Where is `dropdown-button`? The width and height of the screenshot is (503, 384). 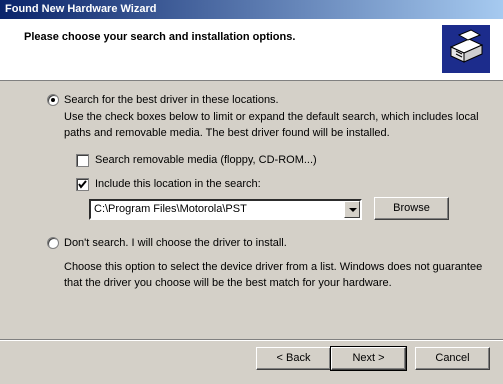
dropdown-button is located at coordinates (352, 209).